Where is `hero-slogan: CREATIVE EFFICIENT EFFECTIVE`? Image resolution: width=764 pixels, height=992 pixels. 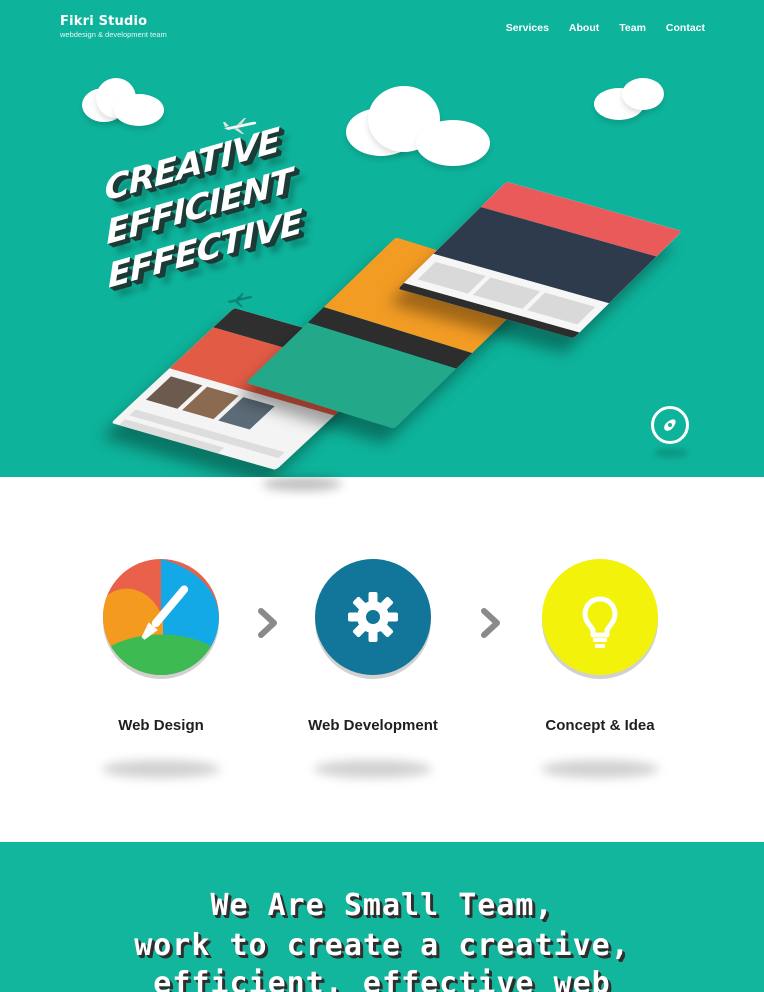
hero-slogan: CREATIVE EFFICIENT EFFECTIVE is located at coordinates (203, 206).